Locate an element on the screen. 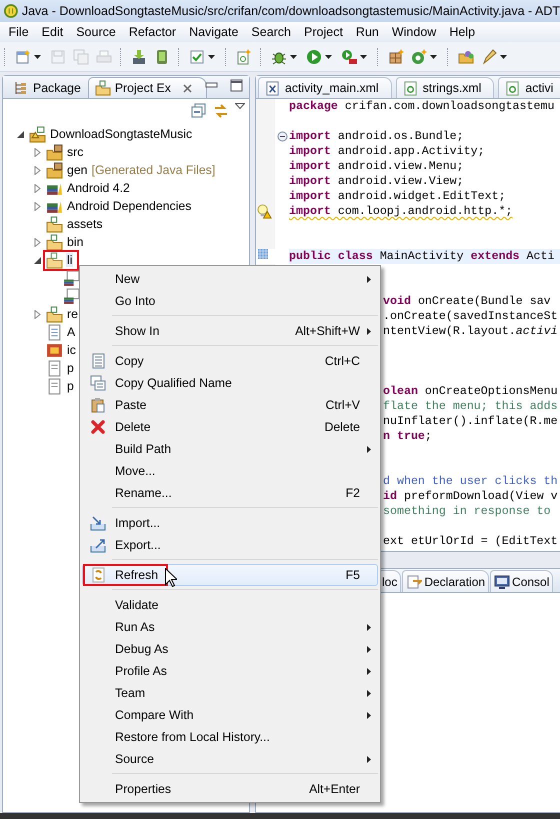  code-line: ntentView(R.layout.activi is located at coordinates (470, 331).